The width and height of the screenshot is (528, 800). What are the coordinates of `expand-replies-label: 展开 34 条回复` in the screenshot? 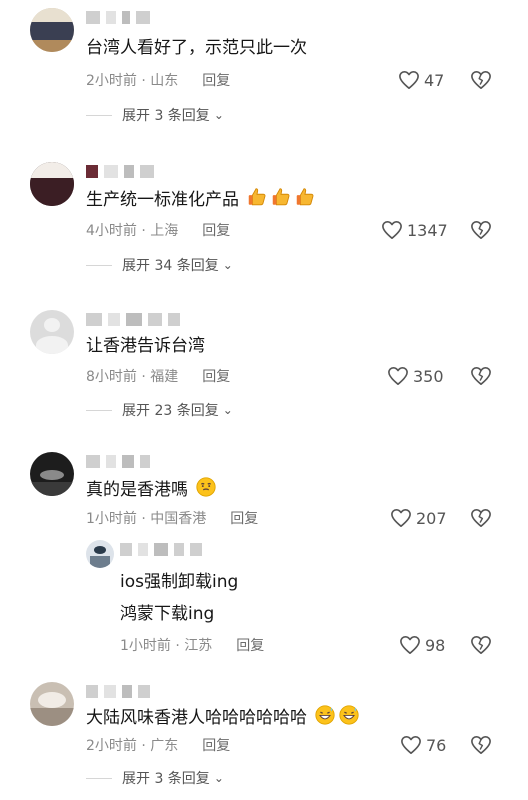 It's located at (170, 266).